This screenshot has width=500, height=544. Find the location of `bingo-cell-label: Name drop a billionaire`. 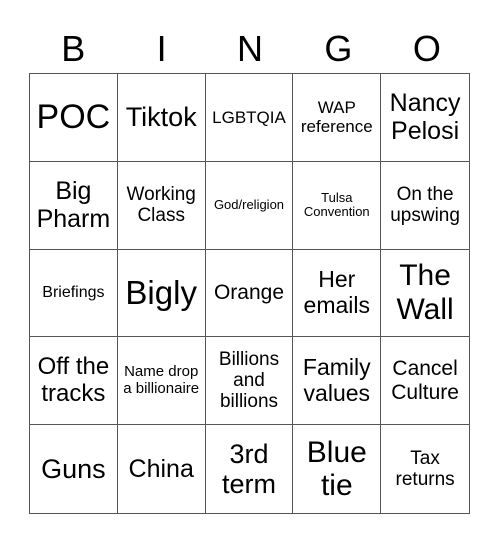

bingo-cell-label: Name drop a billionaire is located at coordinates (161, 379).